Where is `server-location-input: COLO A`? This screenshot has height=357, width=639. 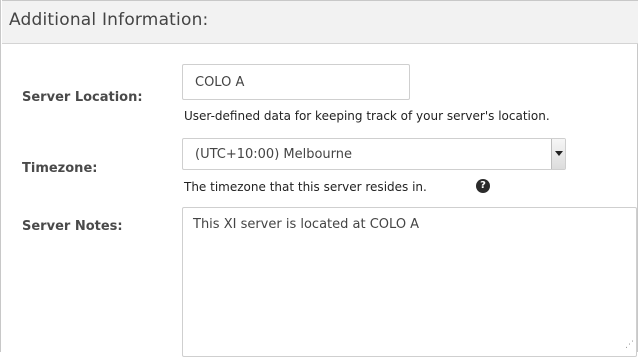
server-location-input: COLO A is located at coordinates (296, 82).